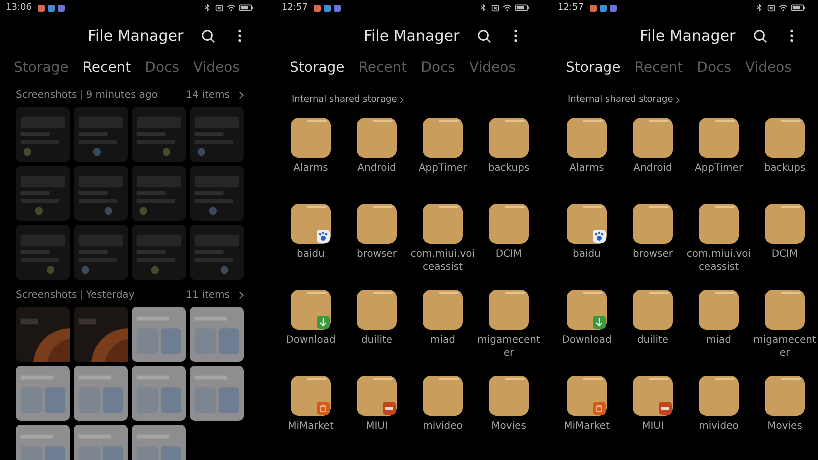 The image size is (818, 460). What do you see at coordinates (785, 254) in the screenshot?
I see `folder-name: DCIM` at bounding box center [785, 254].